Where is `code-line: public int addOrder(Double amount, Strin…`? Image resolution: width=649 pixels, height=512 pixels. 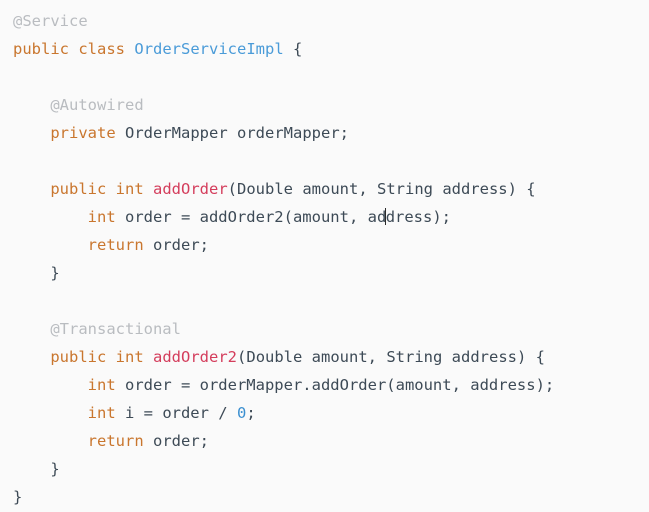 code-line: public int addOrder(Double amount, Strin… is located at coordinates (331, 189).